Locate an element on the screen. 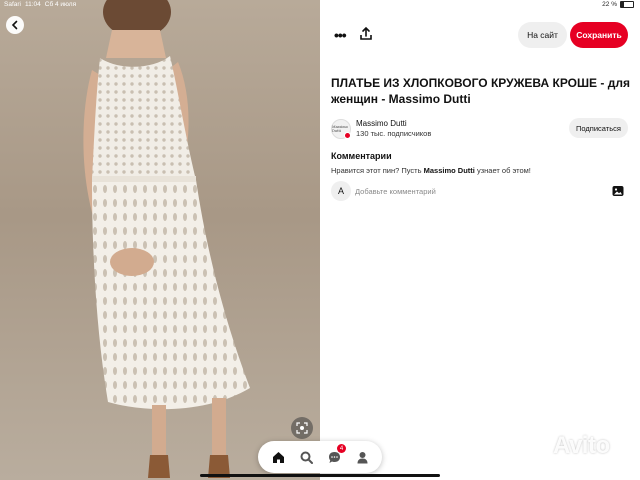 The width and height of the screenshot is (640, 480). avito-watermark: Avito is located at coordinates (569, 446).